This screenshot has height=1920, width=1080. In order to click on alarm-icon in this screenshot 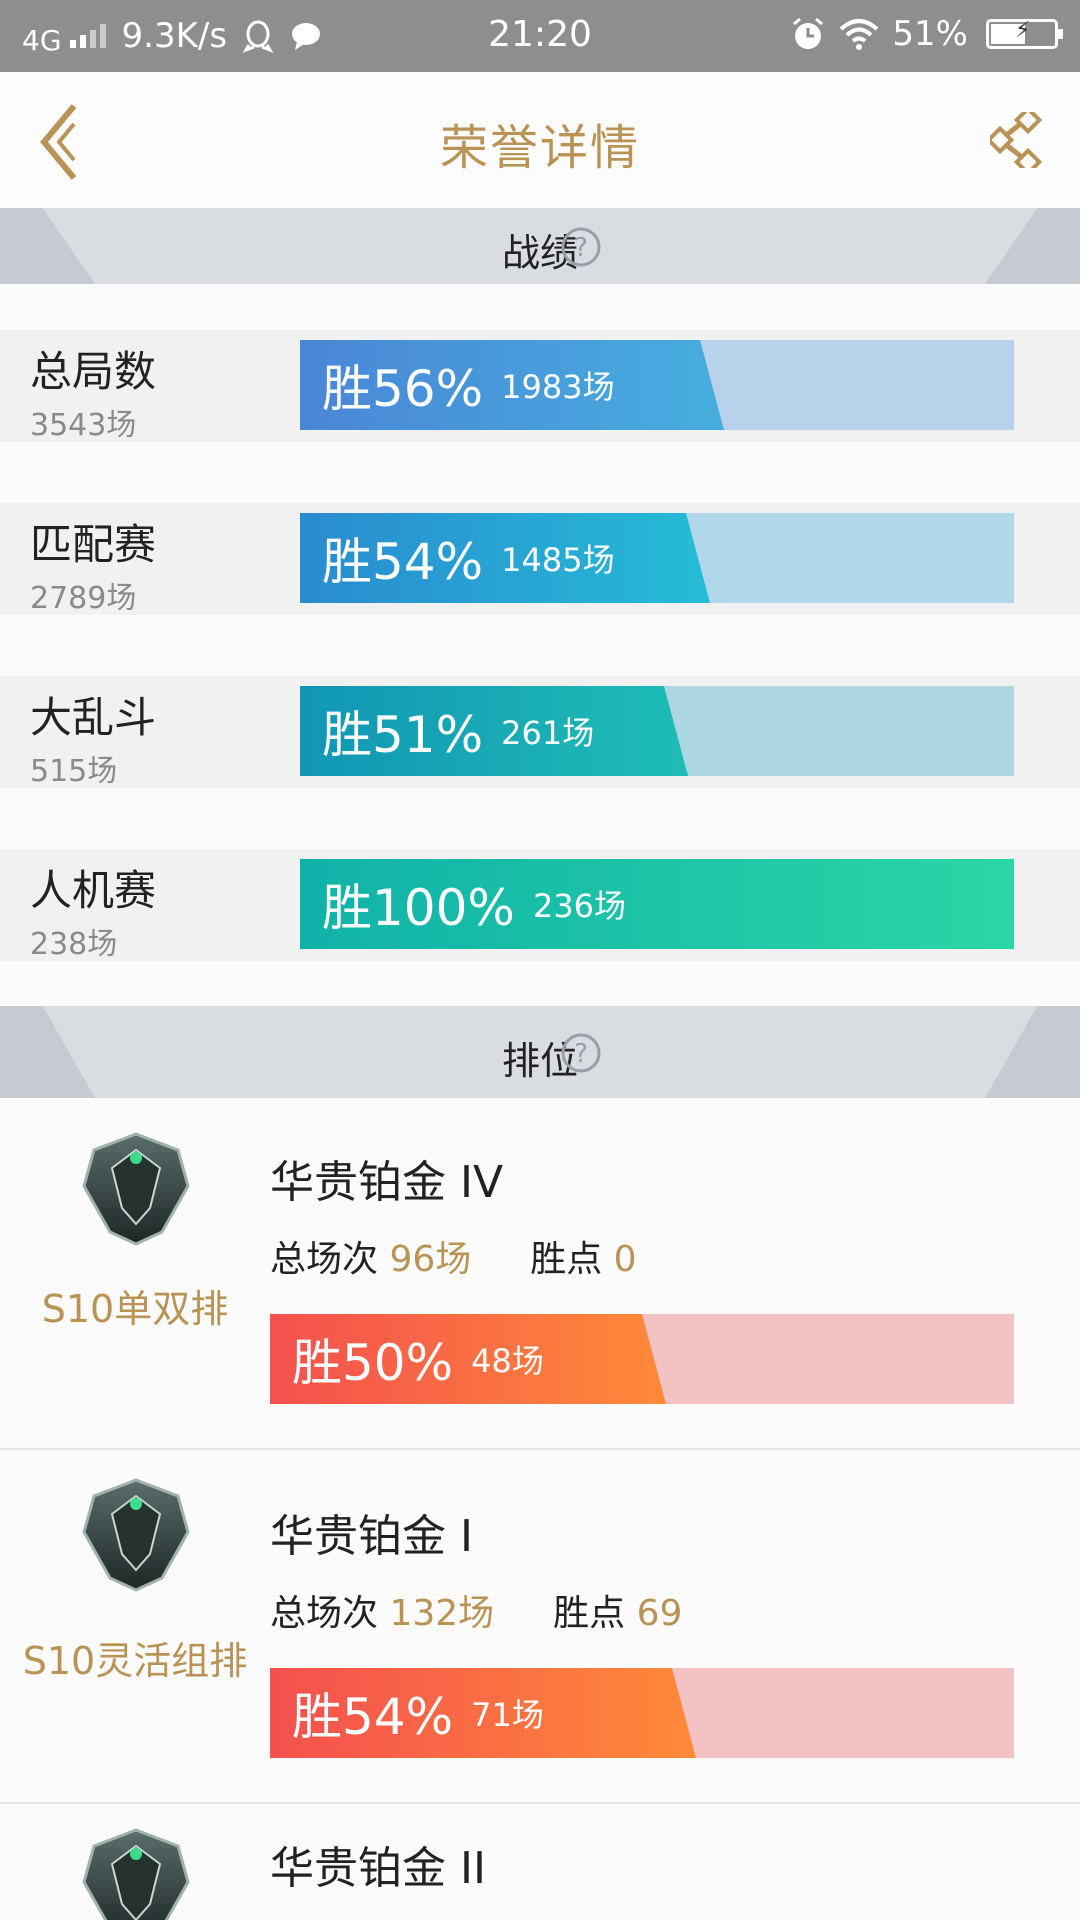, I will do `click(808, 33)`.